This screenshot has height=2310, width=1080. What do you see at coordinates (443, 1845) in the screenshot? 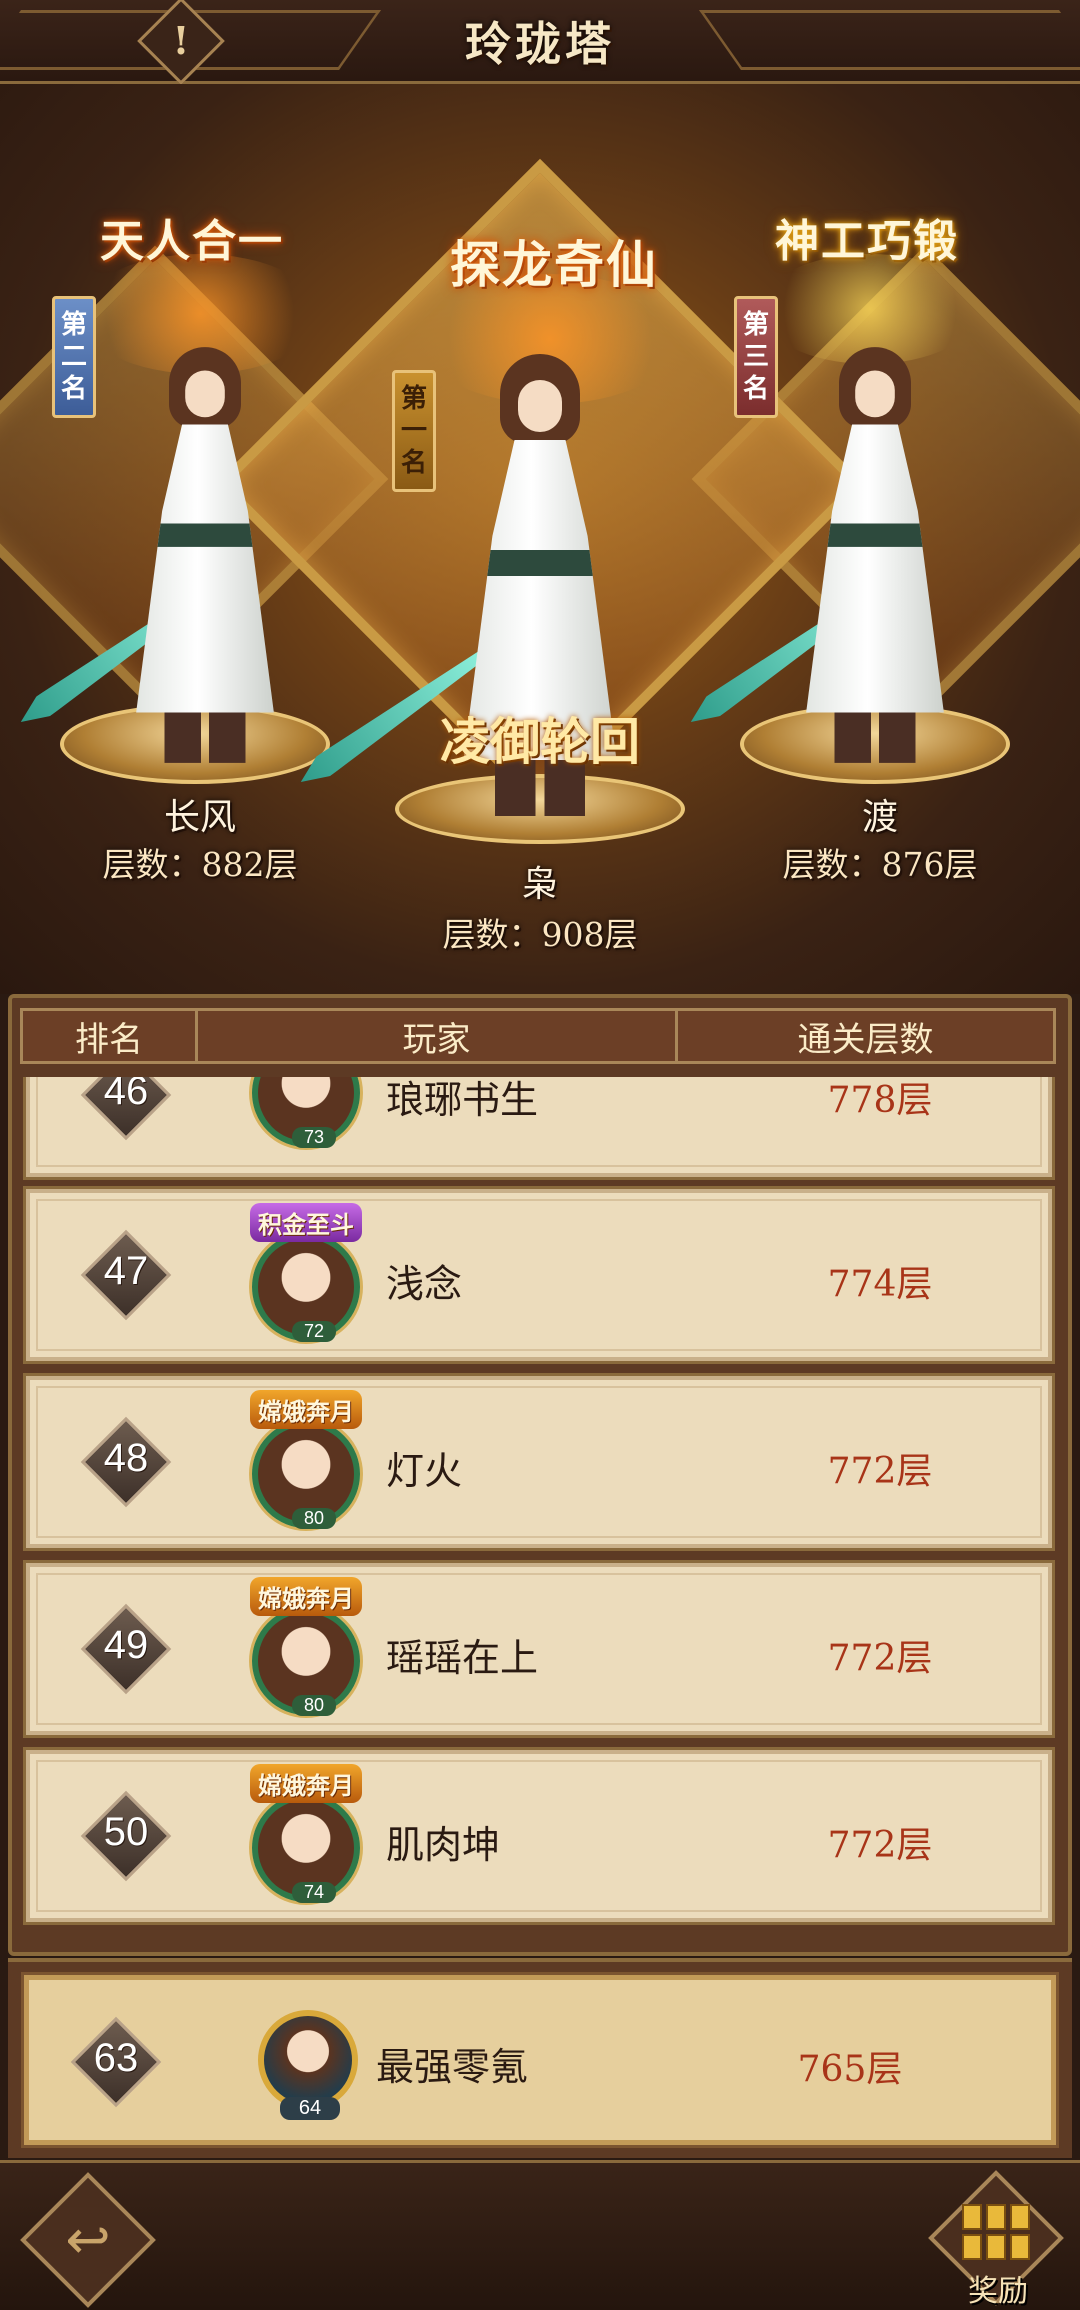
I see `player-name: 肌肉坤` at bounding box center [443, 1845].